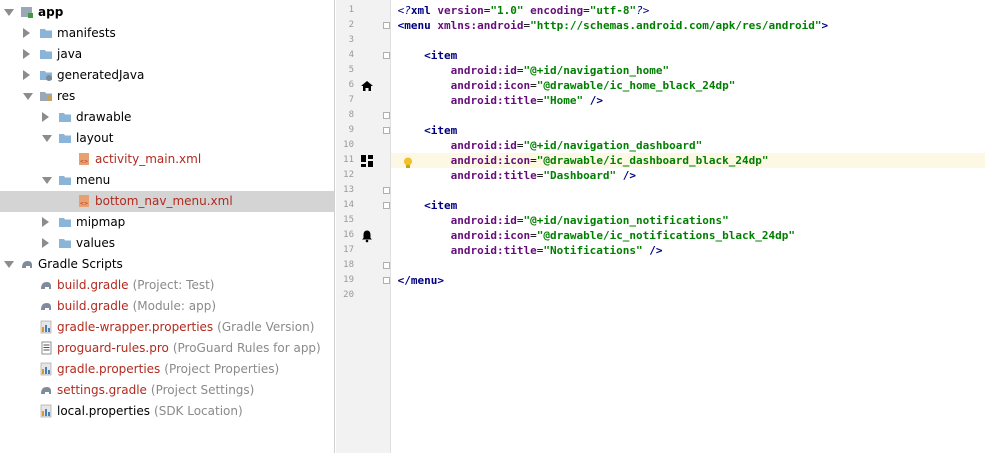  What do you see at coordinates (688, 70) in the screenshot?
I see `code-line: android:id="@+id/navigation_home"` at bounding box center [688, 70].